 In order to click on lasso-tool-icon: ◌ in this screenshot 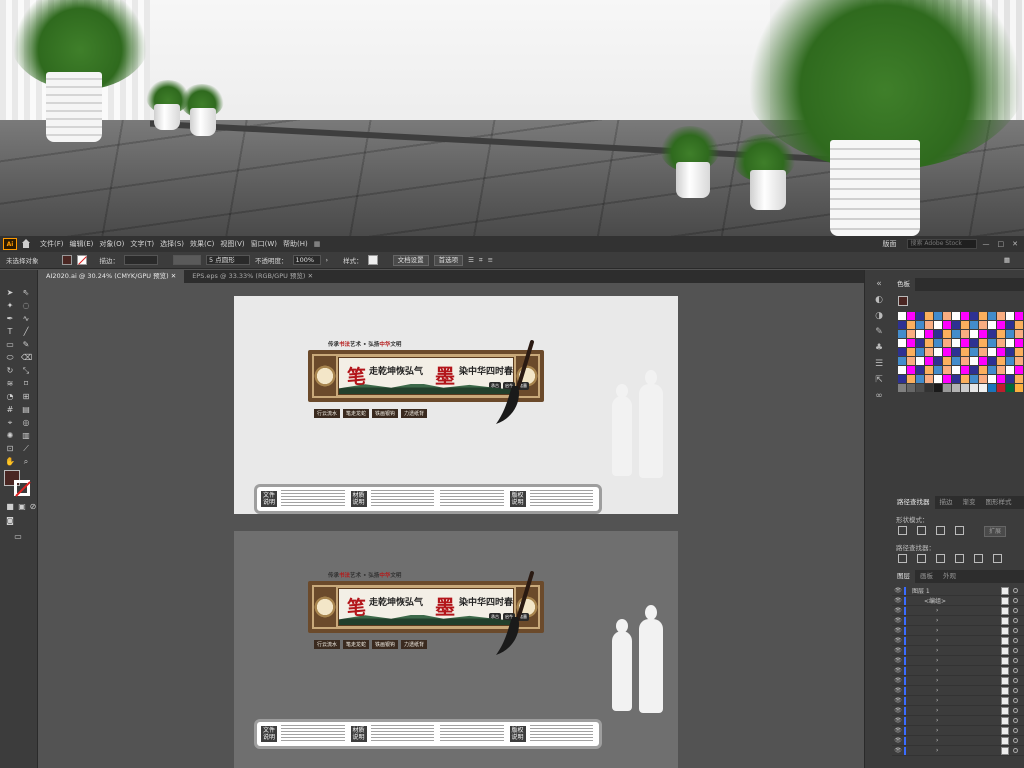, I will do `click(26, 306)`.